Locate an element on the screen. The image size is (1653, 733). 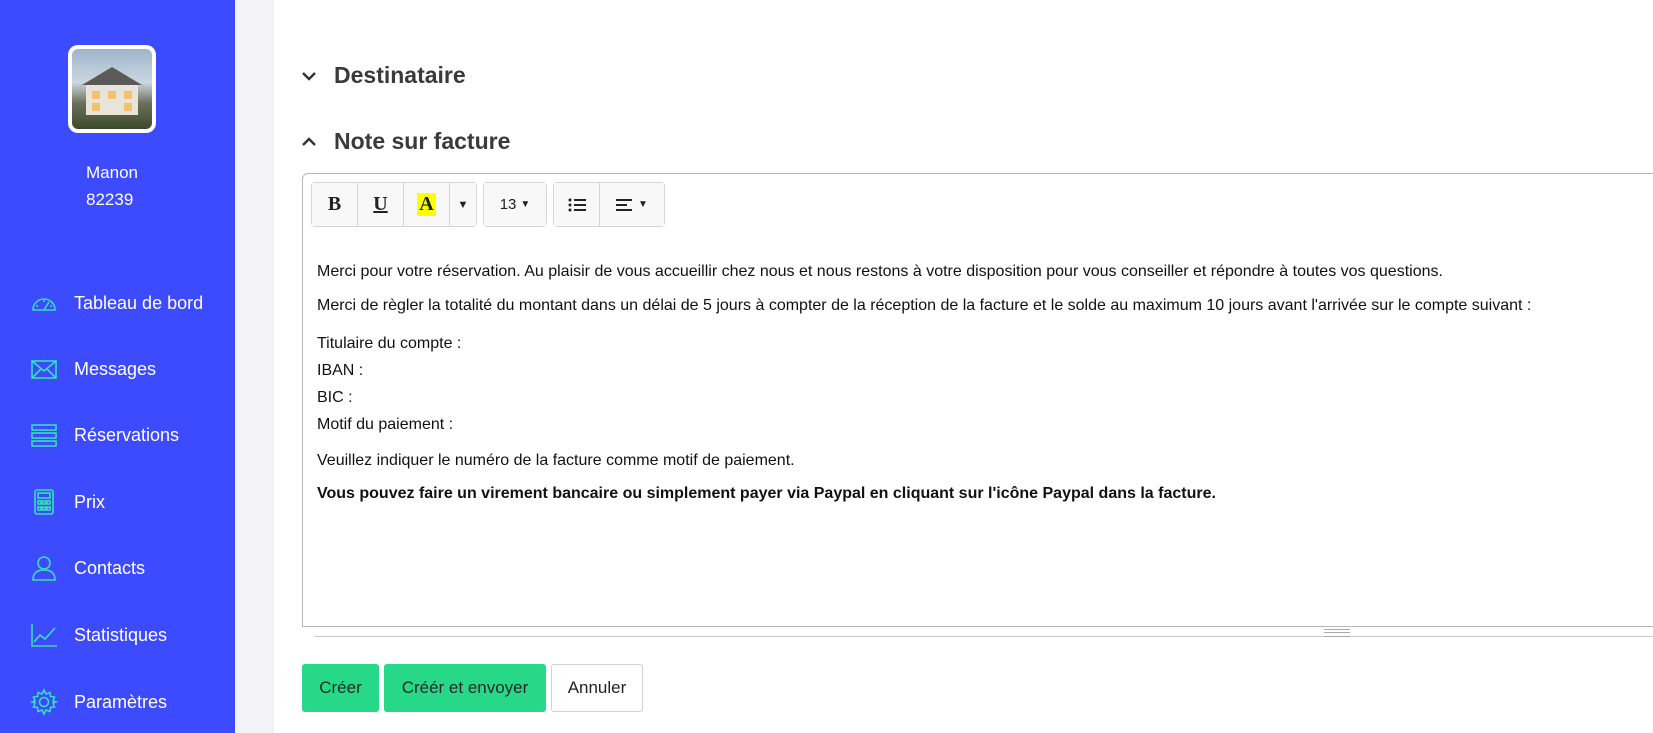
sidebar-item-contacts: Contacts is located at coordinates (87, 568).